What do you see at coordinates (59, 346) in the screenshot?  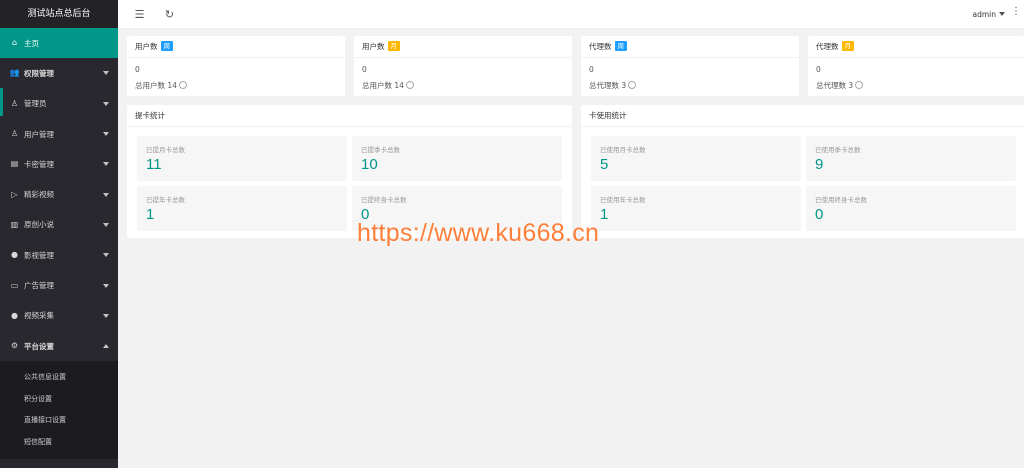 I see `sidebar-item-platform-settings: ⚙ 平台设置` at bounding box center [59, 346].